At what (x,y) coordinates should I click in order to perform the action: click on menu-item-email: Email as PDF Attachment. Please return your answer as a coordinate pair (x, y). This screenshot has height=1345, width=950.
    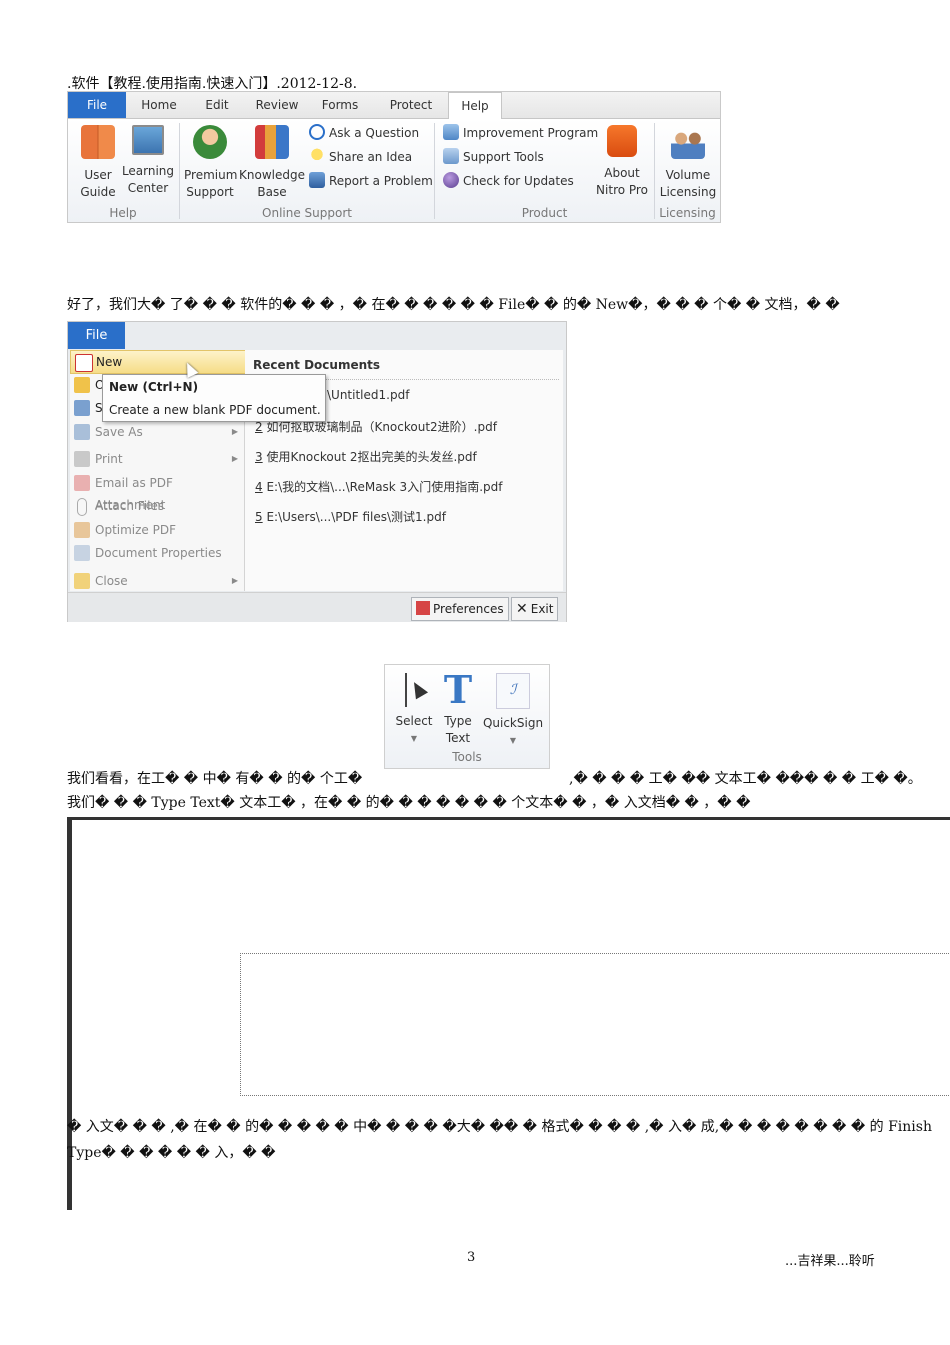
    Looking at the image, I should click on (157, 492).